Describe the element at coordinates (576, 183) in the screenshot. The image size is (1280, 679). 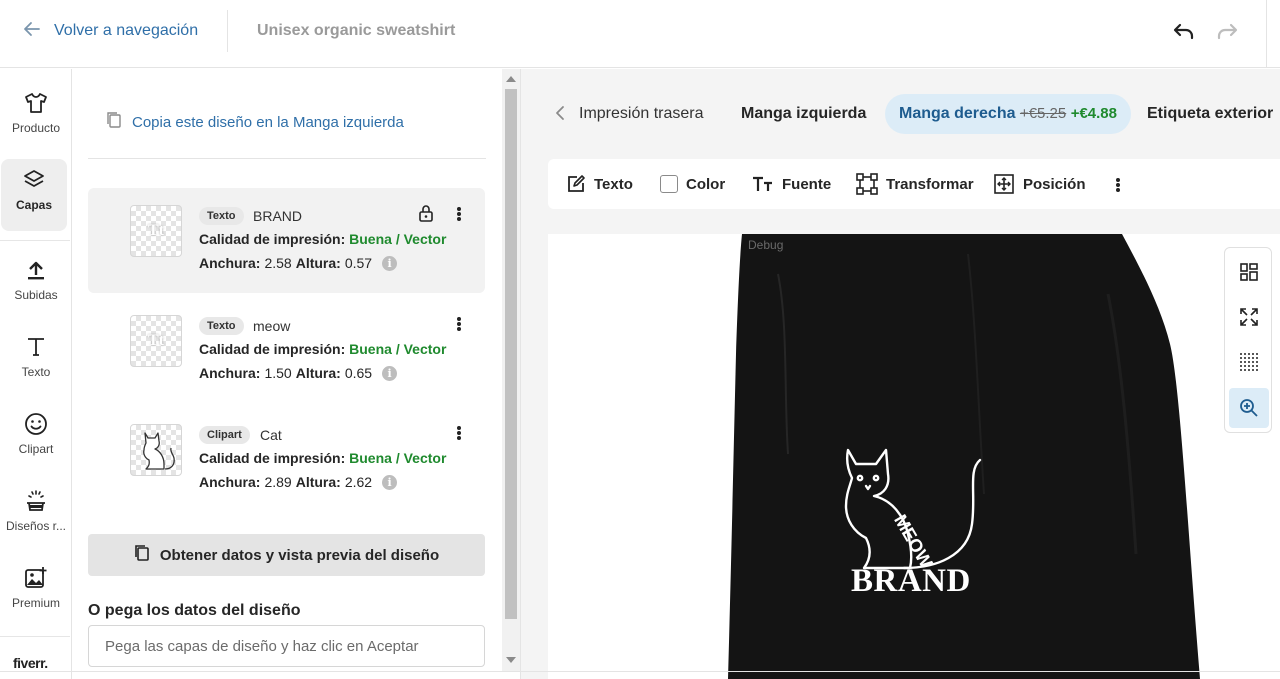
I see `edit-text-icon` at that location.